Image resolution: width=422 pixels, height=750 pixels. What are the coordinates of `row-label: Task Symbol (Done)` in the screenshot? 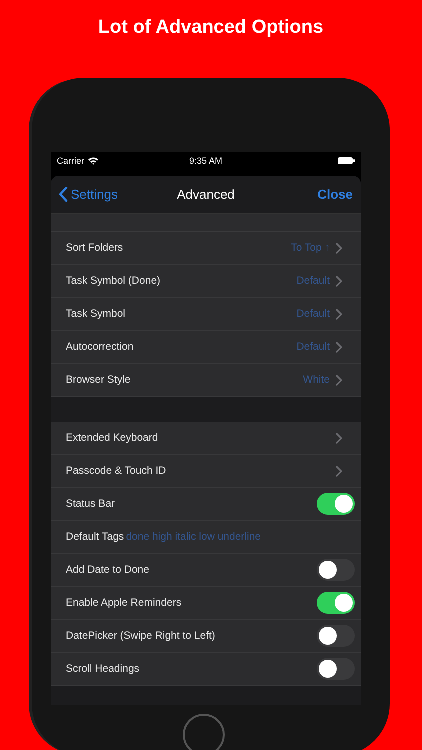 It's located at (113, 281).